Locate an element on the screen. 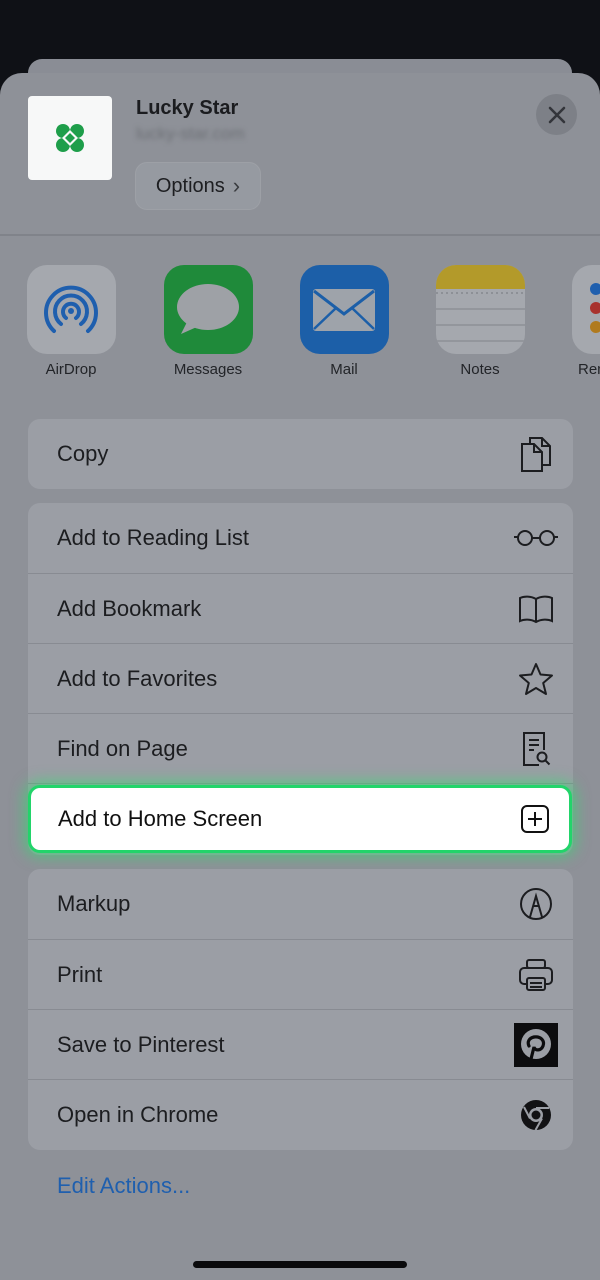 The height and width of the screenshot is (1280, 600). find-icon is located at coordinates (536, 749).